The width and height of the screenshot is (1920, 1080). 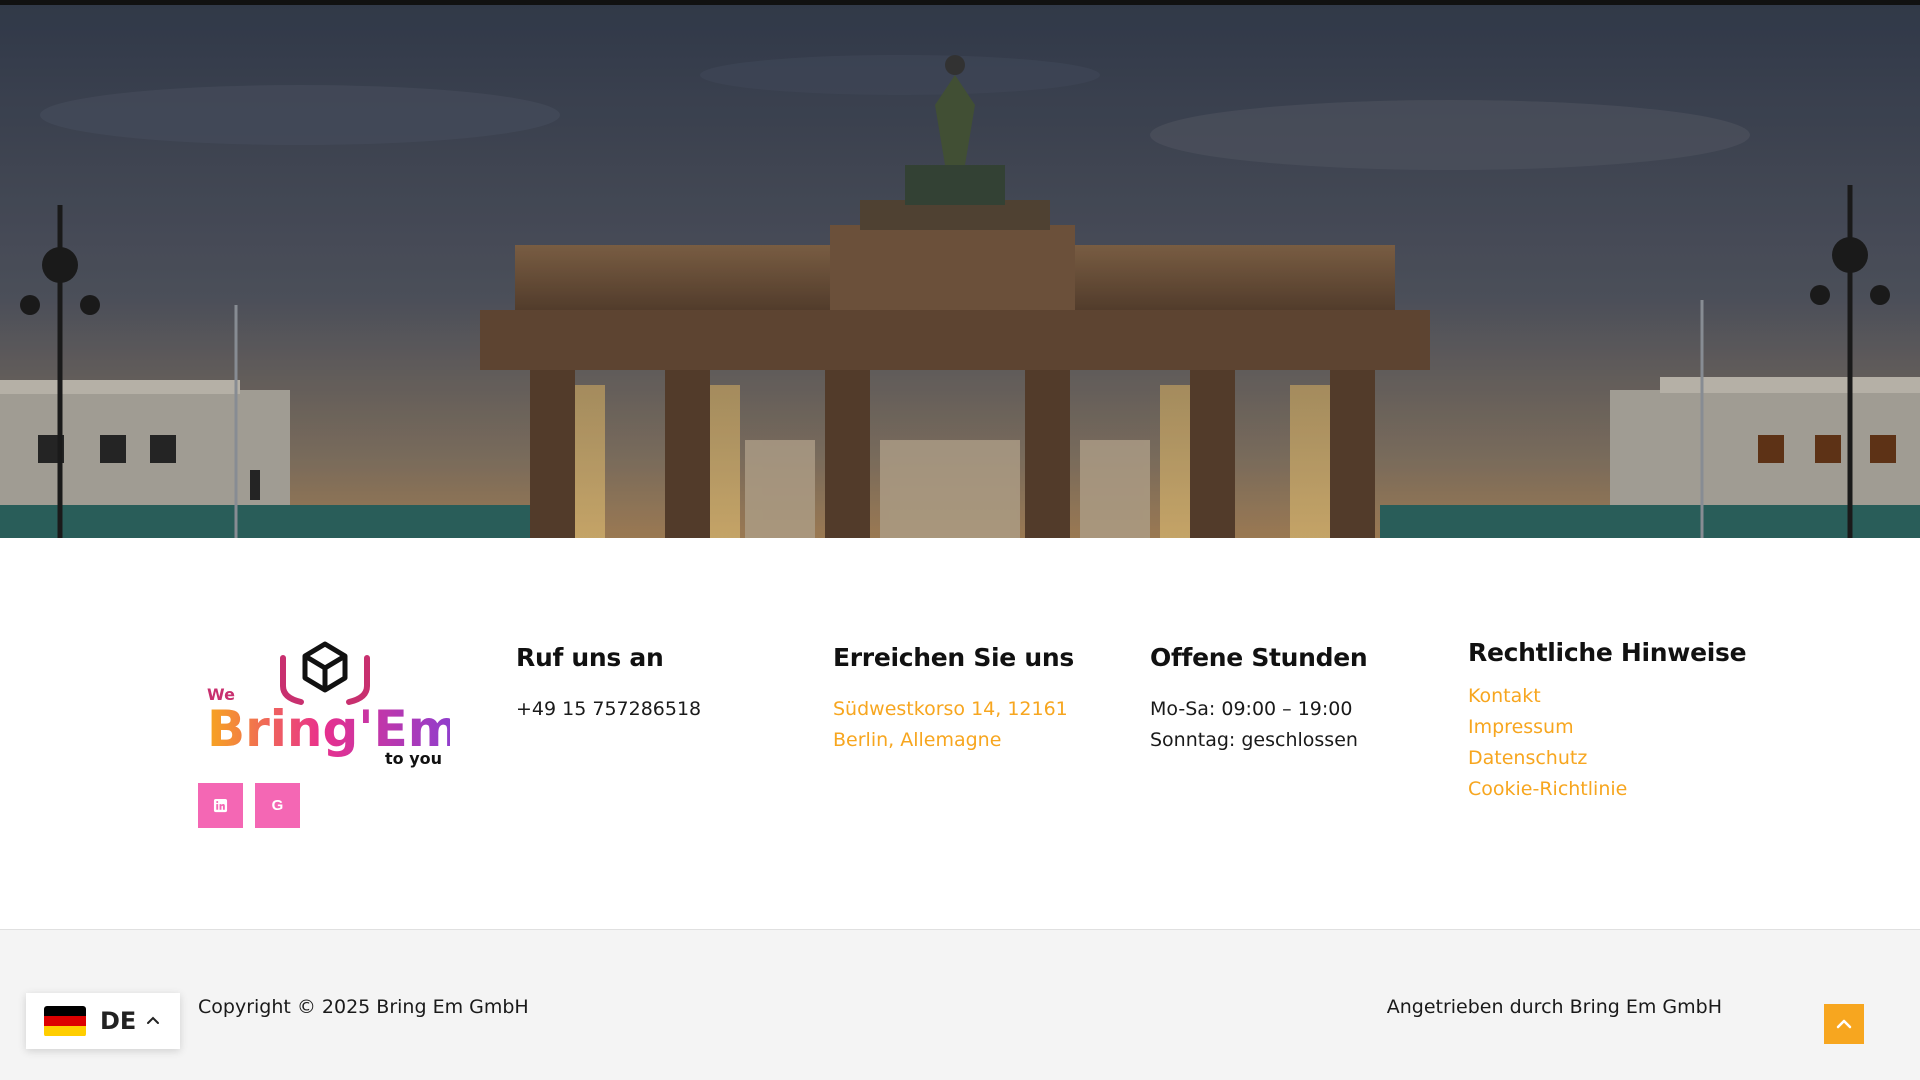 What do you see at coordinates (1607, 789) in the screenshot?
I see `legal-link-cookie-richtlinie: Cookie-Richtlinie` at bounding box center [1607, 789].